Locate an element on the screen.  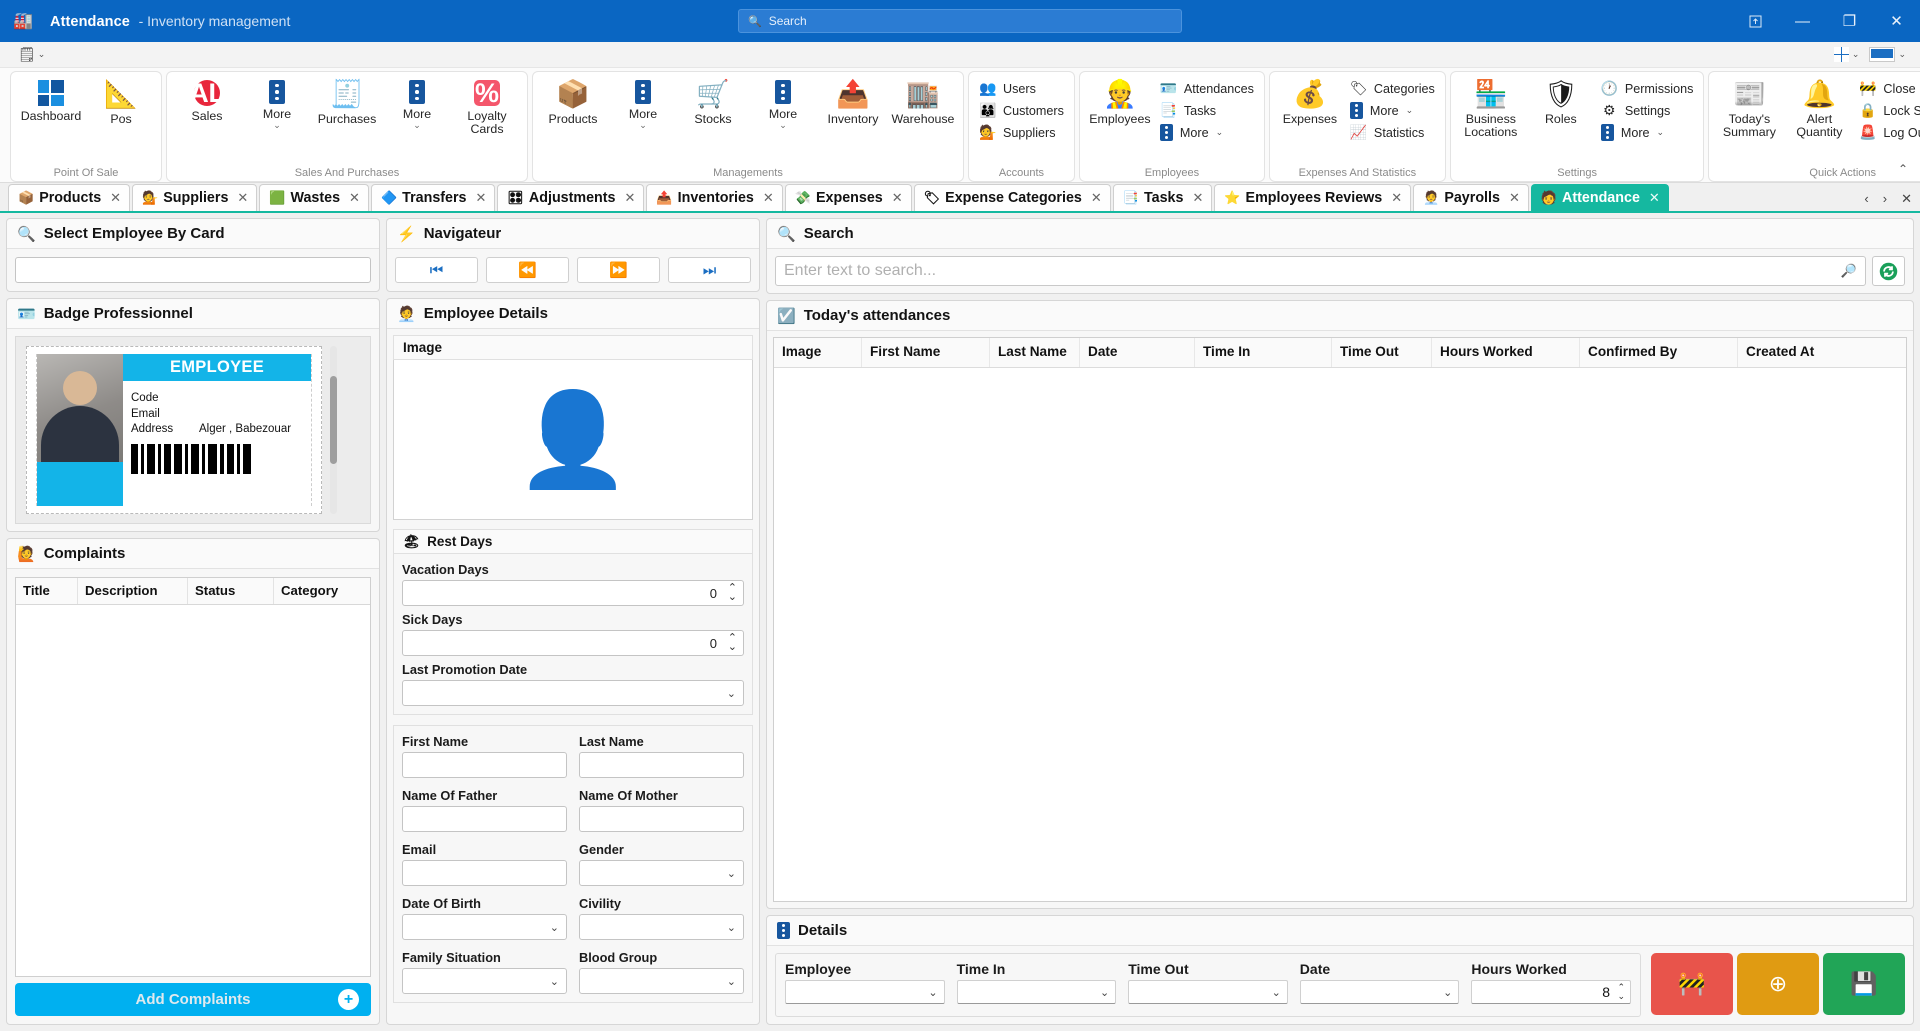
column-description: Description is located at coordinates (133, 591).